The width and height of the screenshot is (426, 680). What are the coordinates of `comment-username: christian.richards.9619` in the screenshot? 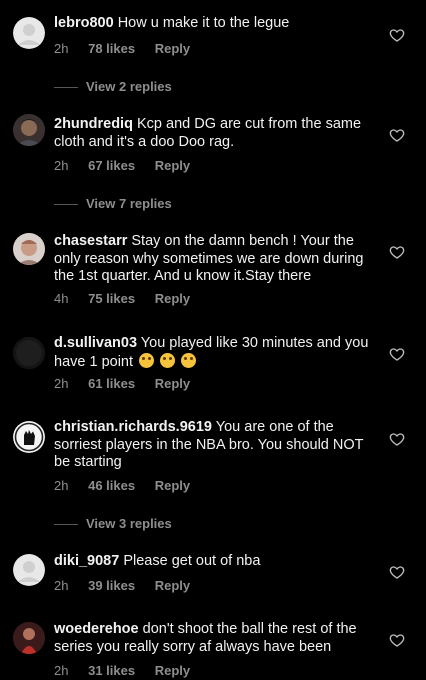 It's located at (133, 427).